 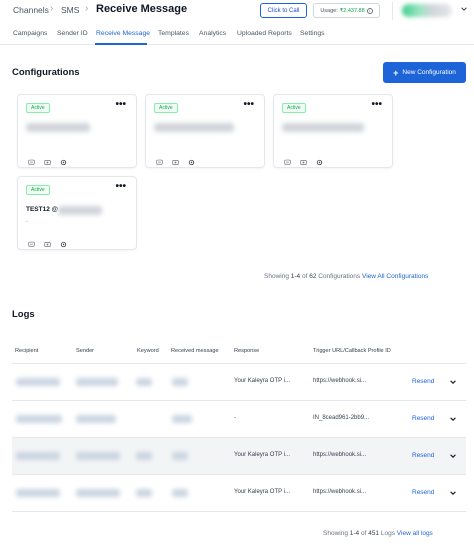 I want to click on breadcrumb-channels: Channels, so click(x=31, y=10).